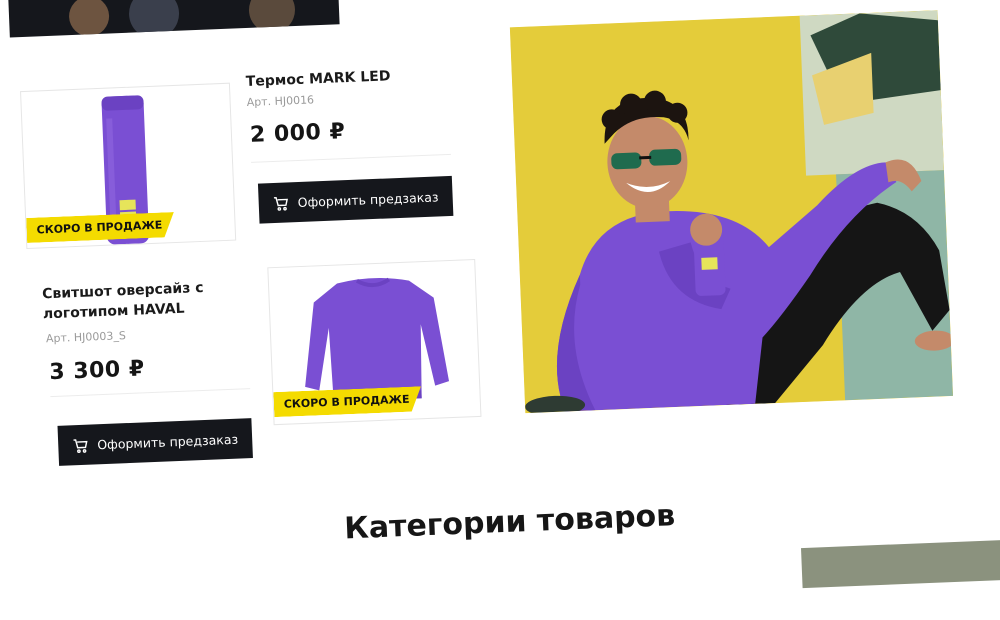  What do you see at coordinates (128, 165) in the screenshot?
I see `product-image-thermos: СКОРО В ПРОДАЖЕ` at bounding box center [128, 165].